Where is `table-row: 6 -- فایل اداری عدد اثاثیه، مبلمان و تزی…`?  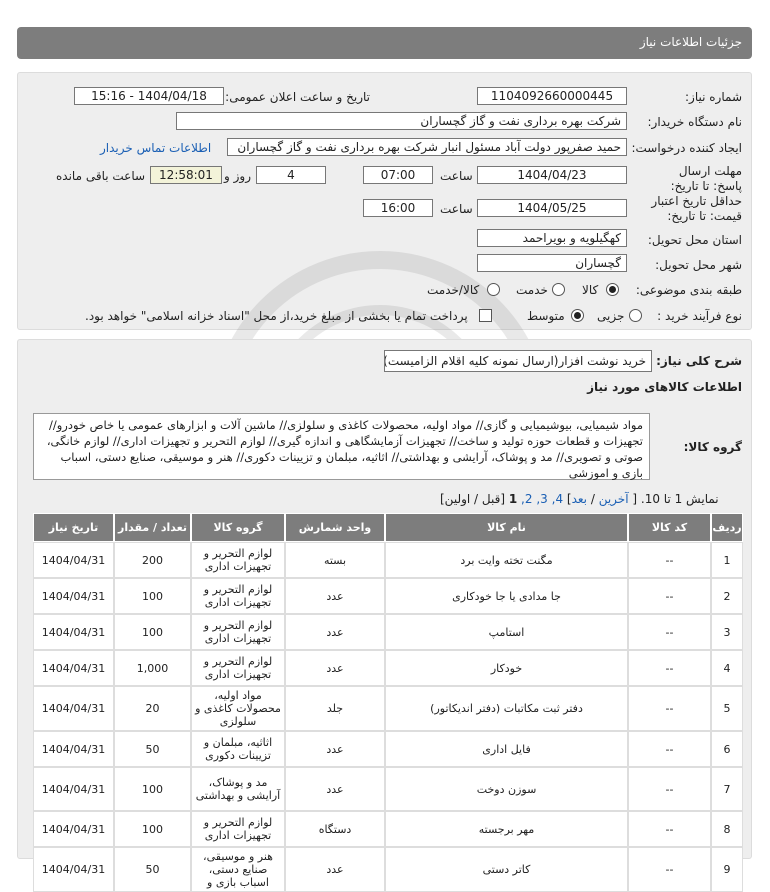 table-row: 6 -- فایل اداری عدد اثاثیه، مبلمان و تزی… is located at coordinates (388, 749).